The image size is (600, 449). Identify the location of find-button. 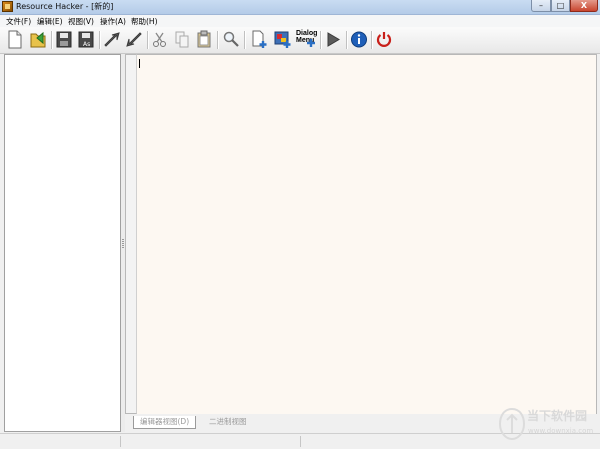
(231, 39).